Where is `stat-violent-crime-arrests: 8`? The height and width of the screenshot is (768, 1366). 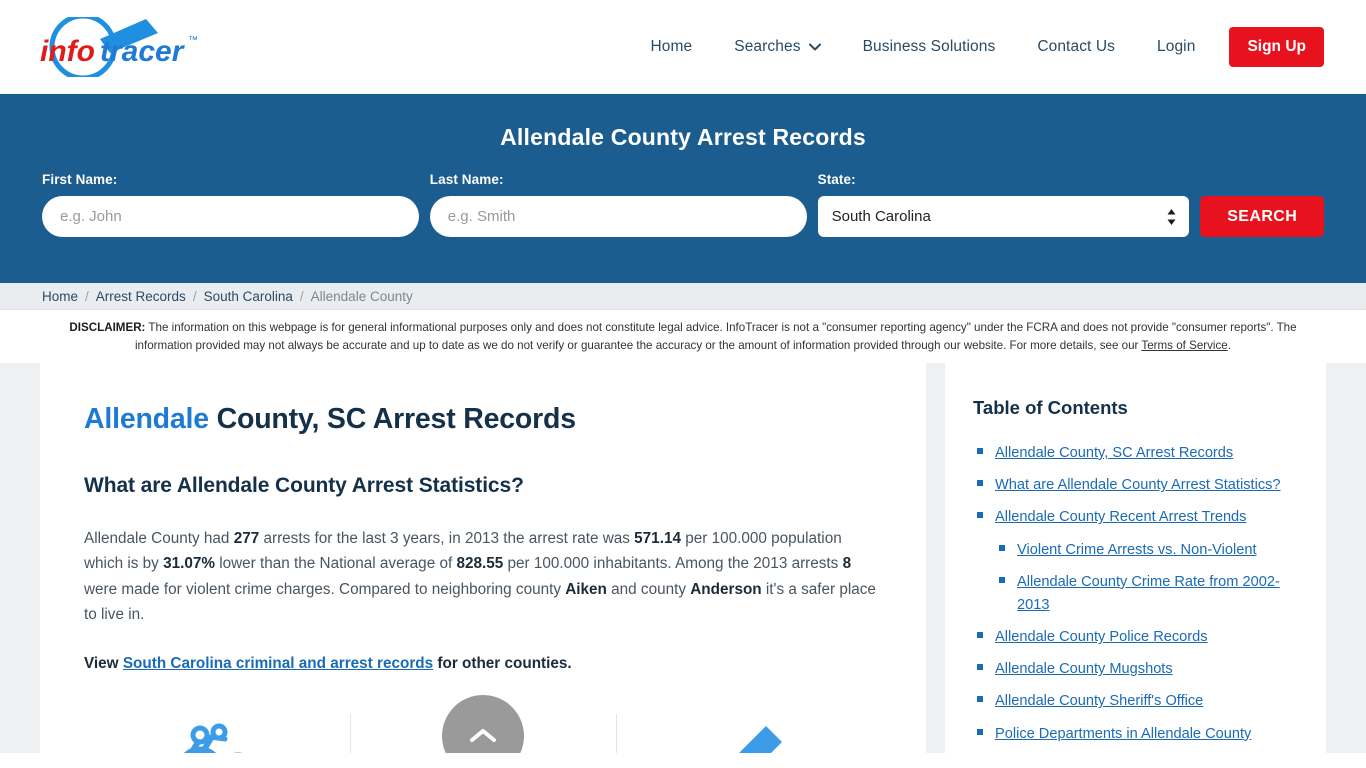
stat-violent-crime-arrests: 8 is located at coordinates (847, 564).